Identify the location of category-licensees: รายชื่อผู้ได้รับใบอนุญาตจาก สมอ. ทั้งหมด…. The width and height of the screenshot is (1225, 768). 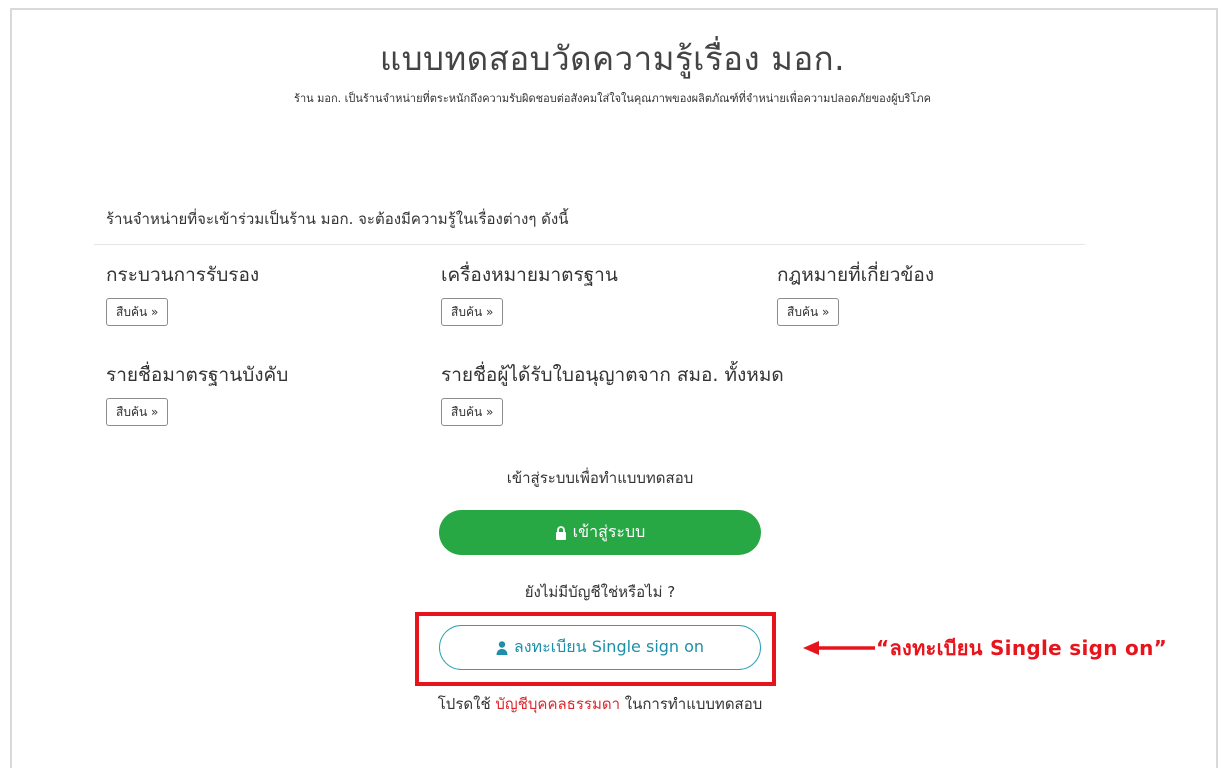
(612, 394).